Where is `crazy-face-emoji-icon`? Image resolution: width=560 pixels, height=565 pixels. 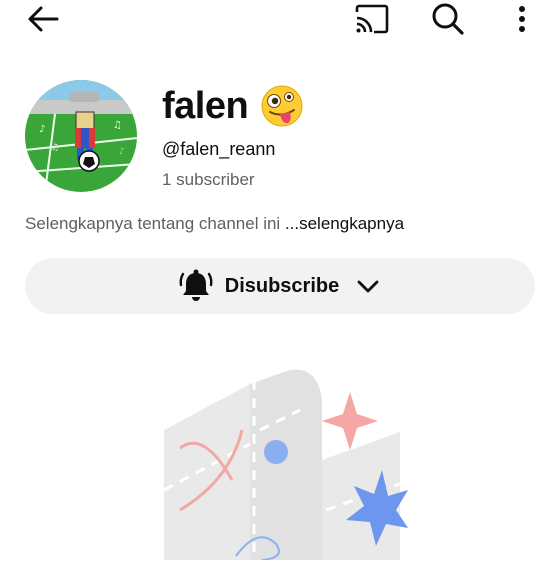 crazy-face-emoji-icon is located at coordinates (282, 106).